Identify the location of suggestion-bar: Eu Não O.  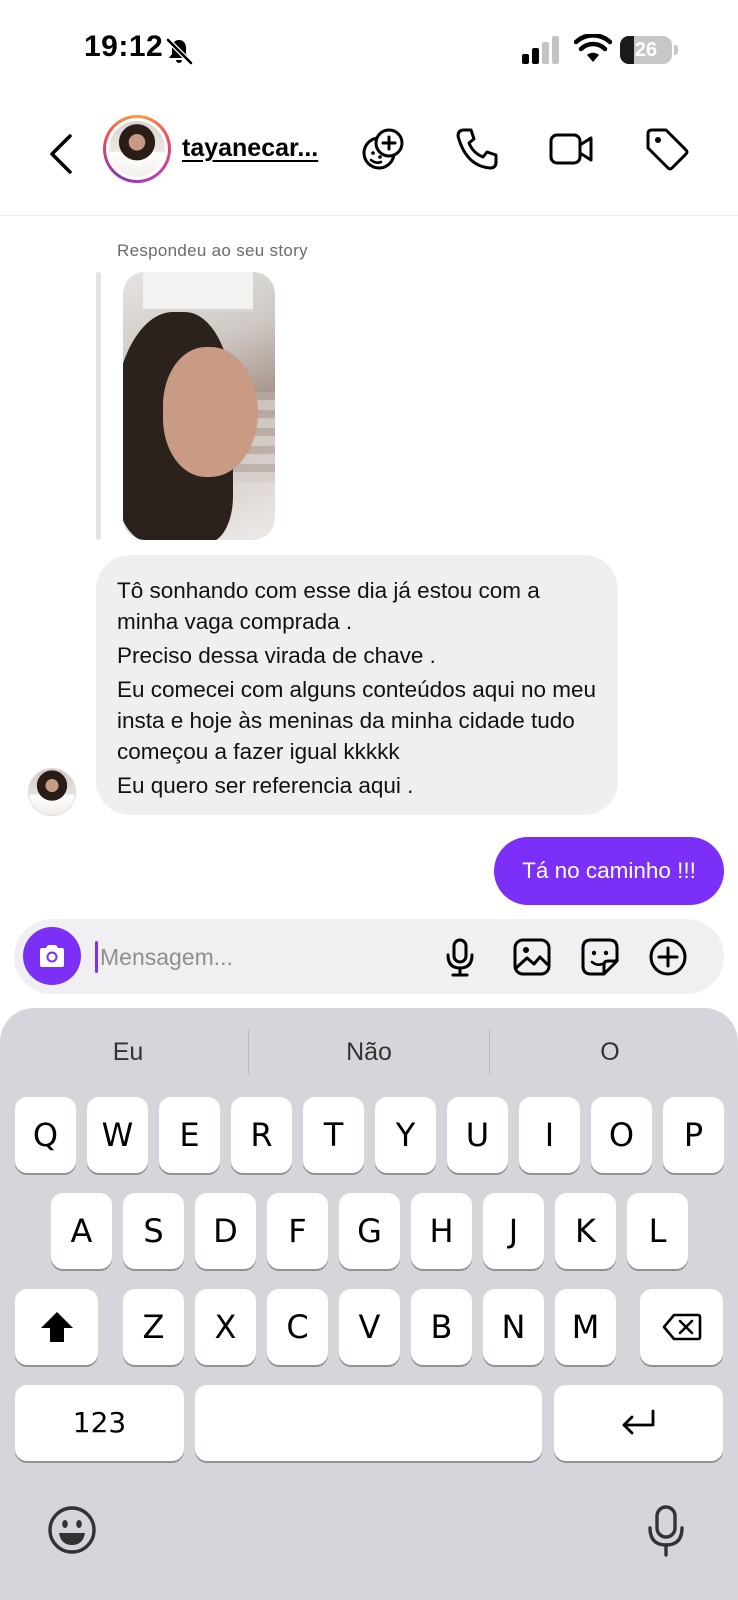
(369, 1052).